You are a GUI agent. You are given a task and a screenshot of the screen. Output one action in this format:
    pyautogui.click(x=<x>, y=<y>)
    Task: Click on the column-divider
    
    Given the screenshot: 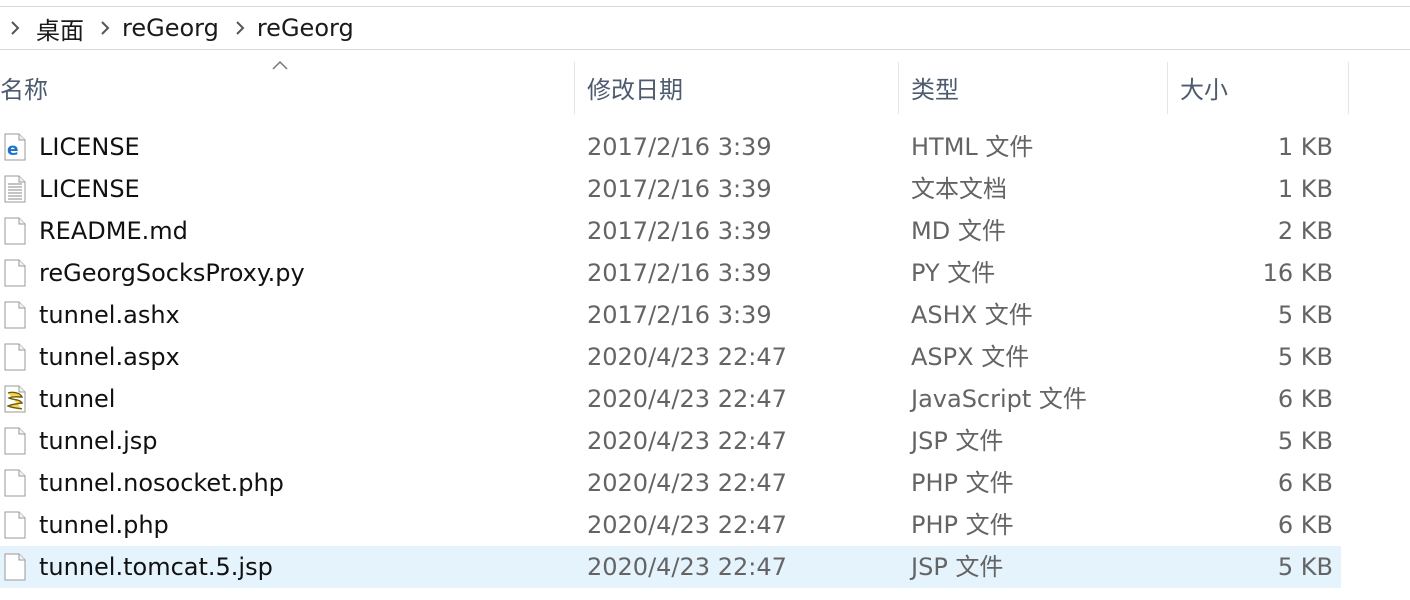 What is the action you would take?
    pyautogui.click(x=1348, y=88)
    